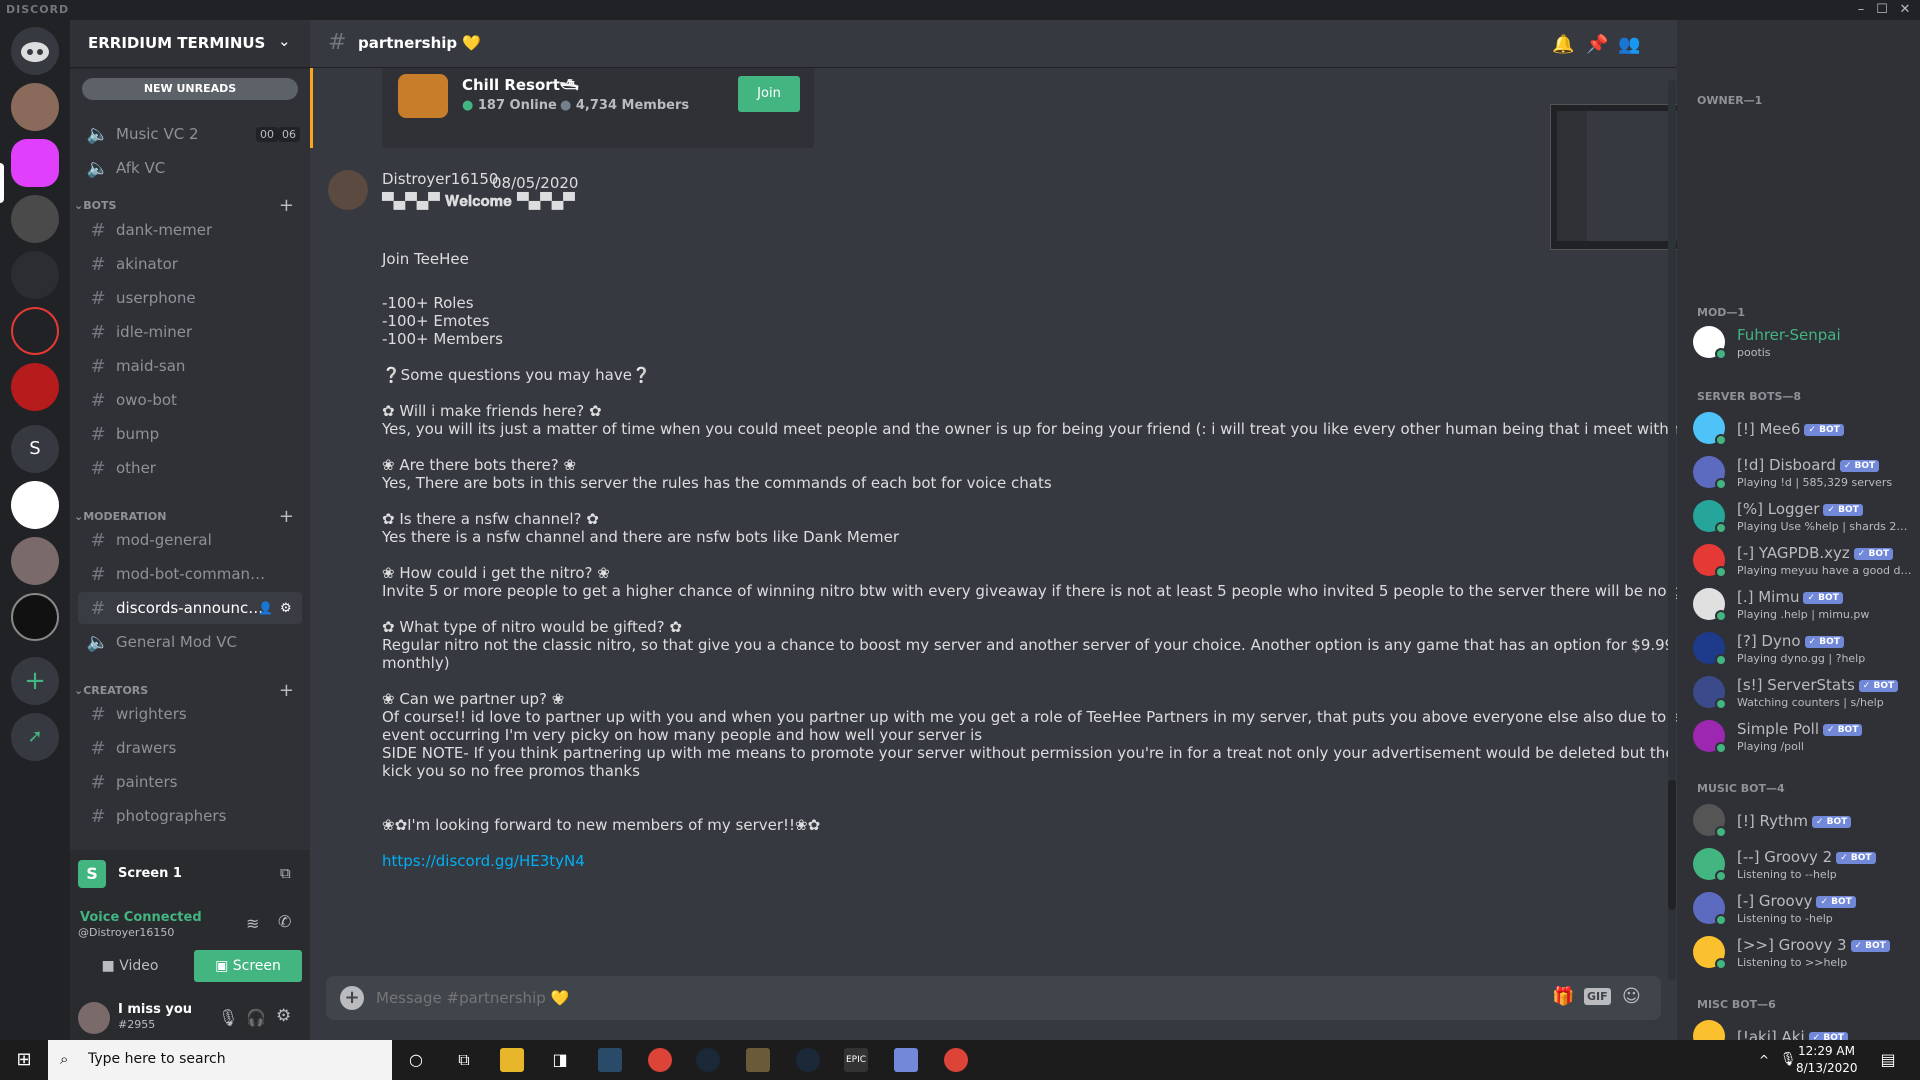  I want to click on home-button, so click(35, 51).